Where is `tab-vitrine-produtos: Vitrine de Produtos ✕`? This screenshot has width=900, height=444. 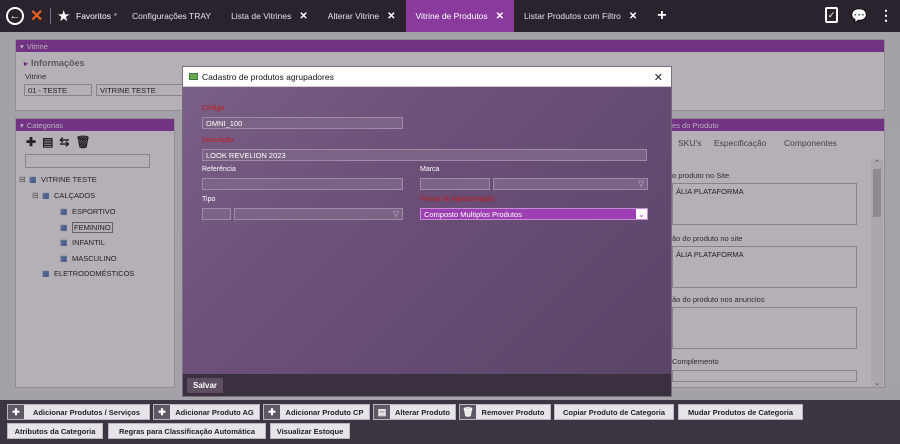 tab-vitrine-produtos: Vitrine de Produtos ✕ is located at coordinates (460, 16).